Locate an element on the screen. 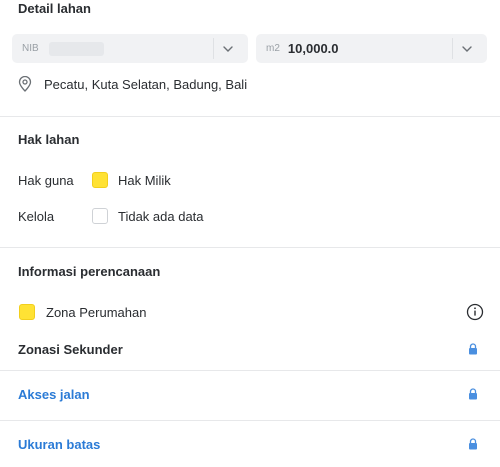 Image resolution: width=500 pixels, height=467 pixels. nib-dropdown: NIB is located at coordinates (130, 48).